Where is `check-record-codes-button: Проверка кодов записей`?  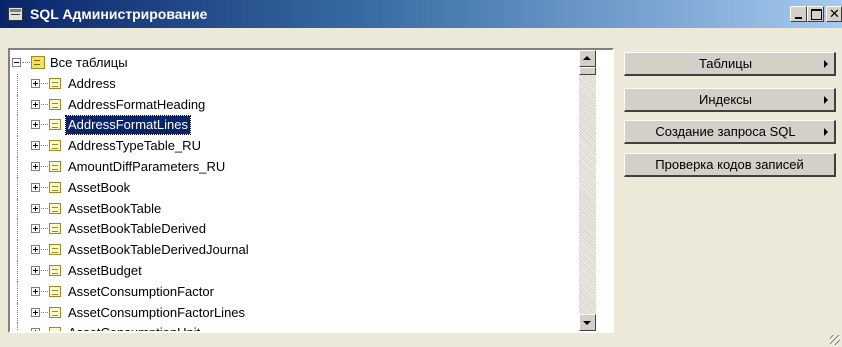 check-record-codes-button: Проверка кодов записей is located at coordinates (730, 165).